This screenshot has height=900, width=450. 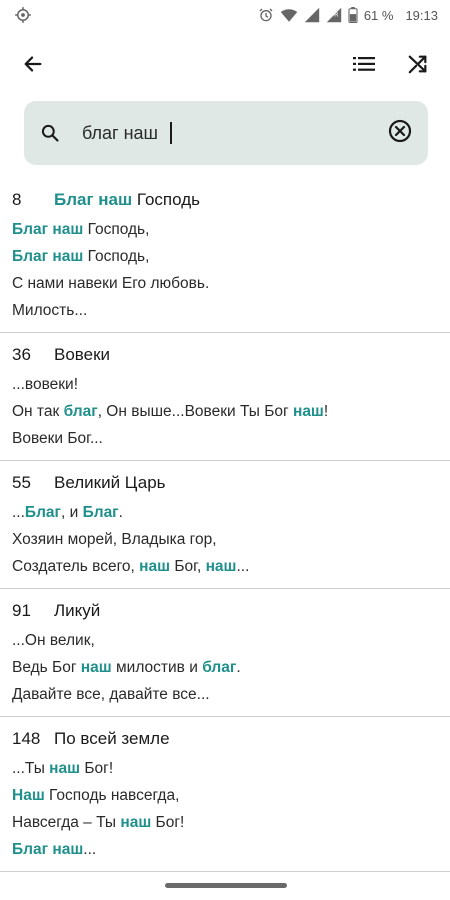 I want to click on status-left, so click(x=23, y=15).